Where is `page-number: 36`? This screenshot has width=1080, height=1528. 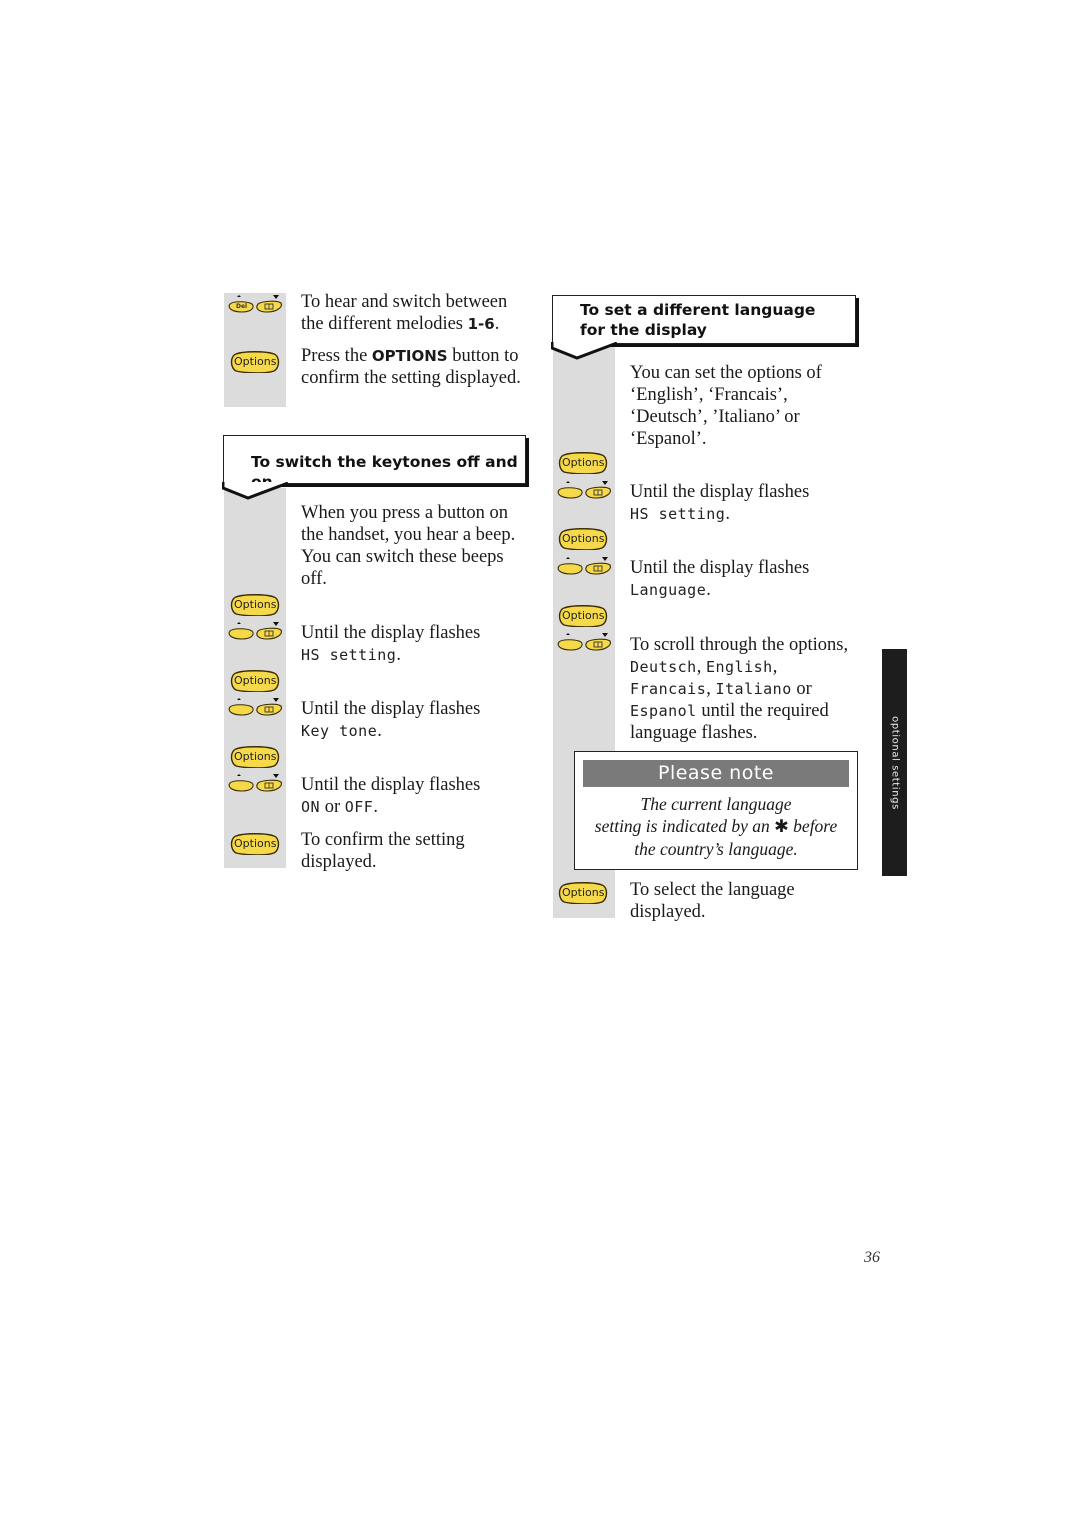 page-number: 36 is located at coordinates (872, 1257).